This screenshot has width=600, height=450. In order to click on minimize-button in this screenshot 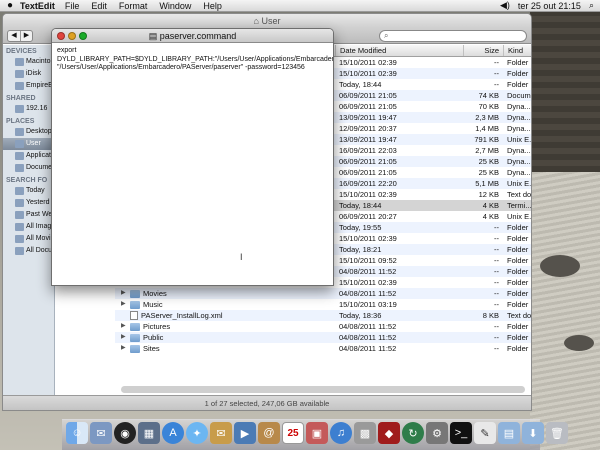, I will do `click(72, 36)`.